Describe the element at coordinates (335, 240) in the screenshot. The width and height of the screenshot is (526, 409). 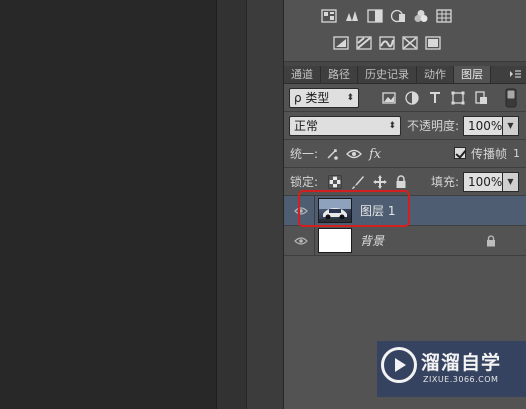
I see `layer-thumbnail-white` at that location.